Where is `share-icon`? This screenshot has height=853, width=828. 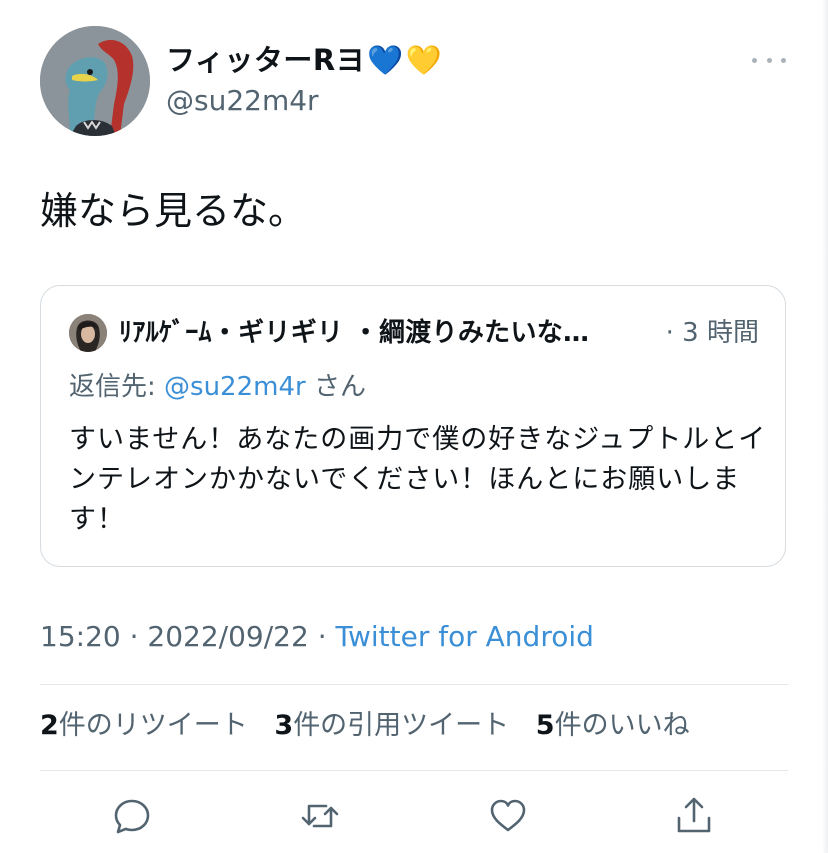
share-icon is located at coordinates (694, 815).